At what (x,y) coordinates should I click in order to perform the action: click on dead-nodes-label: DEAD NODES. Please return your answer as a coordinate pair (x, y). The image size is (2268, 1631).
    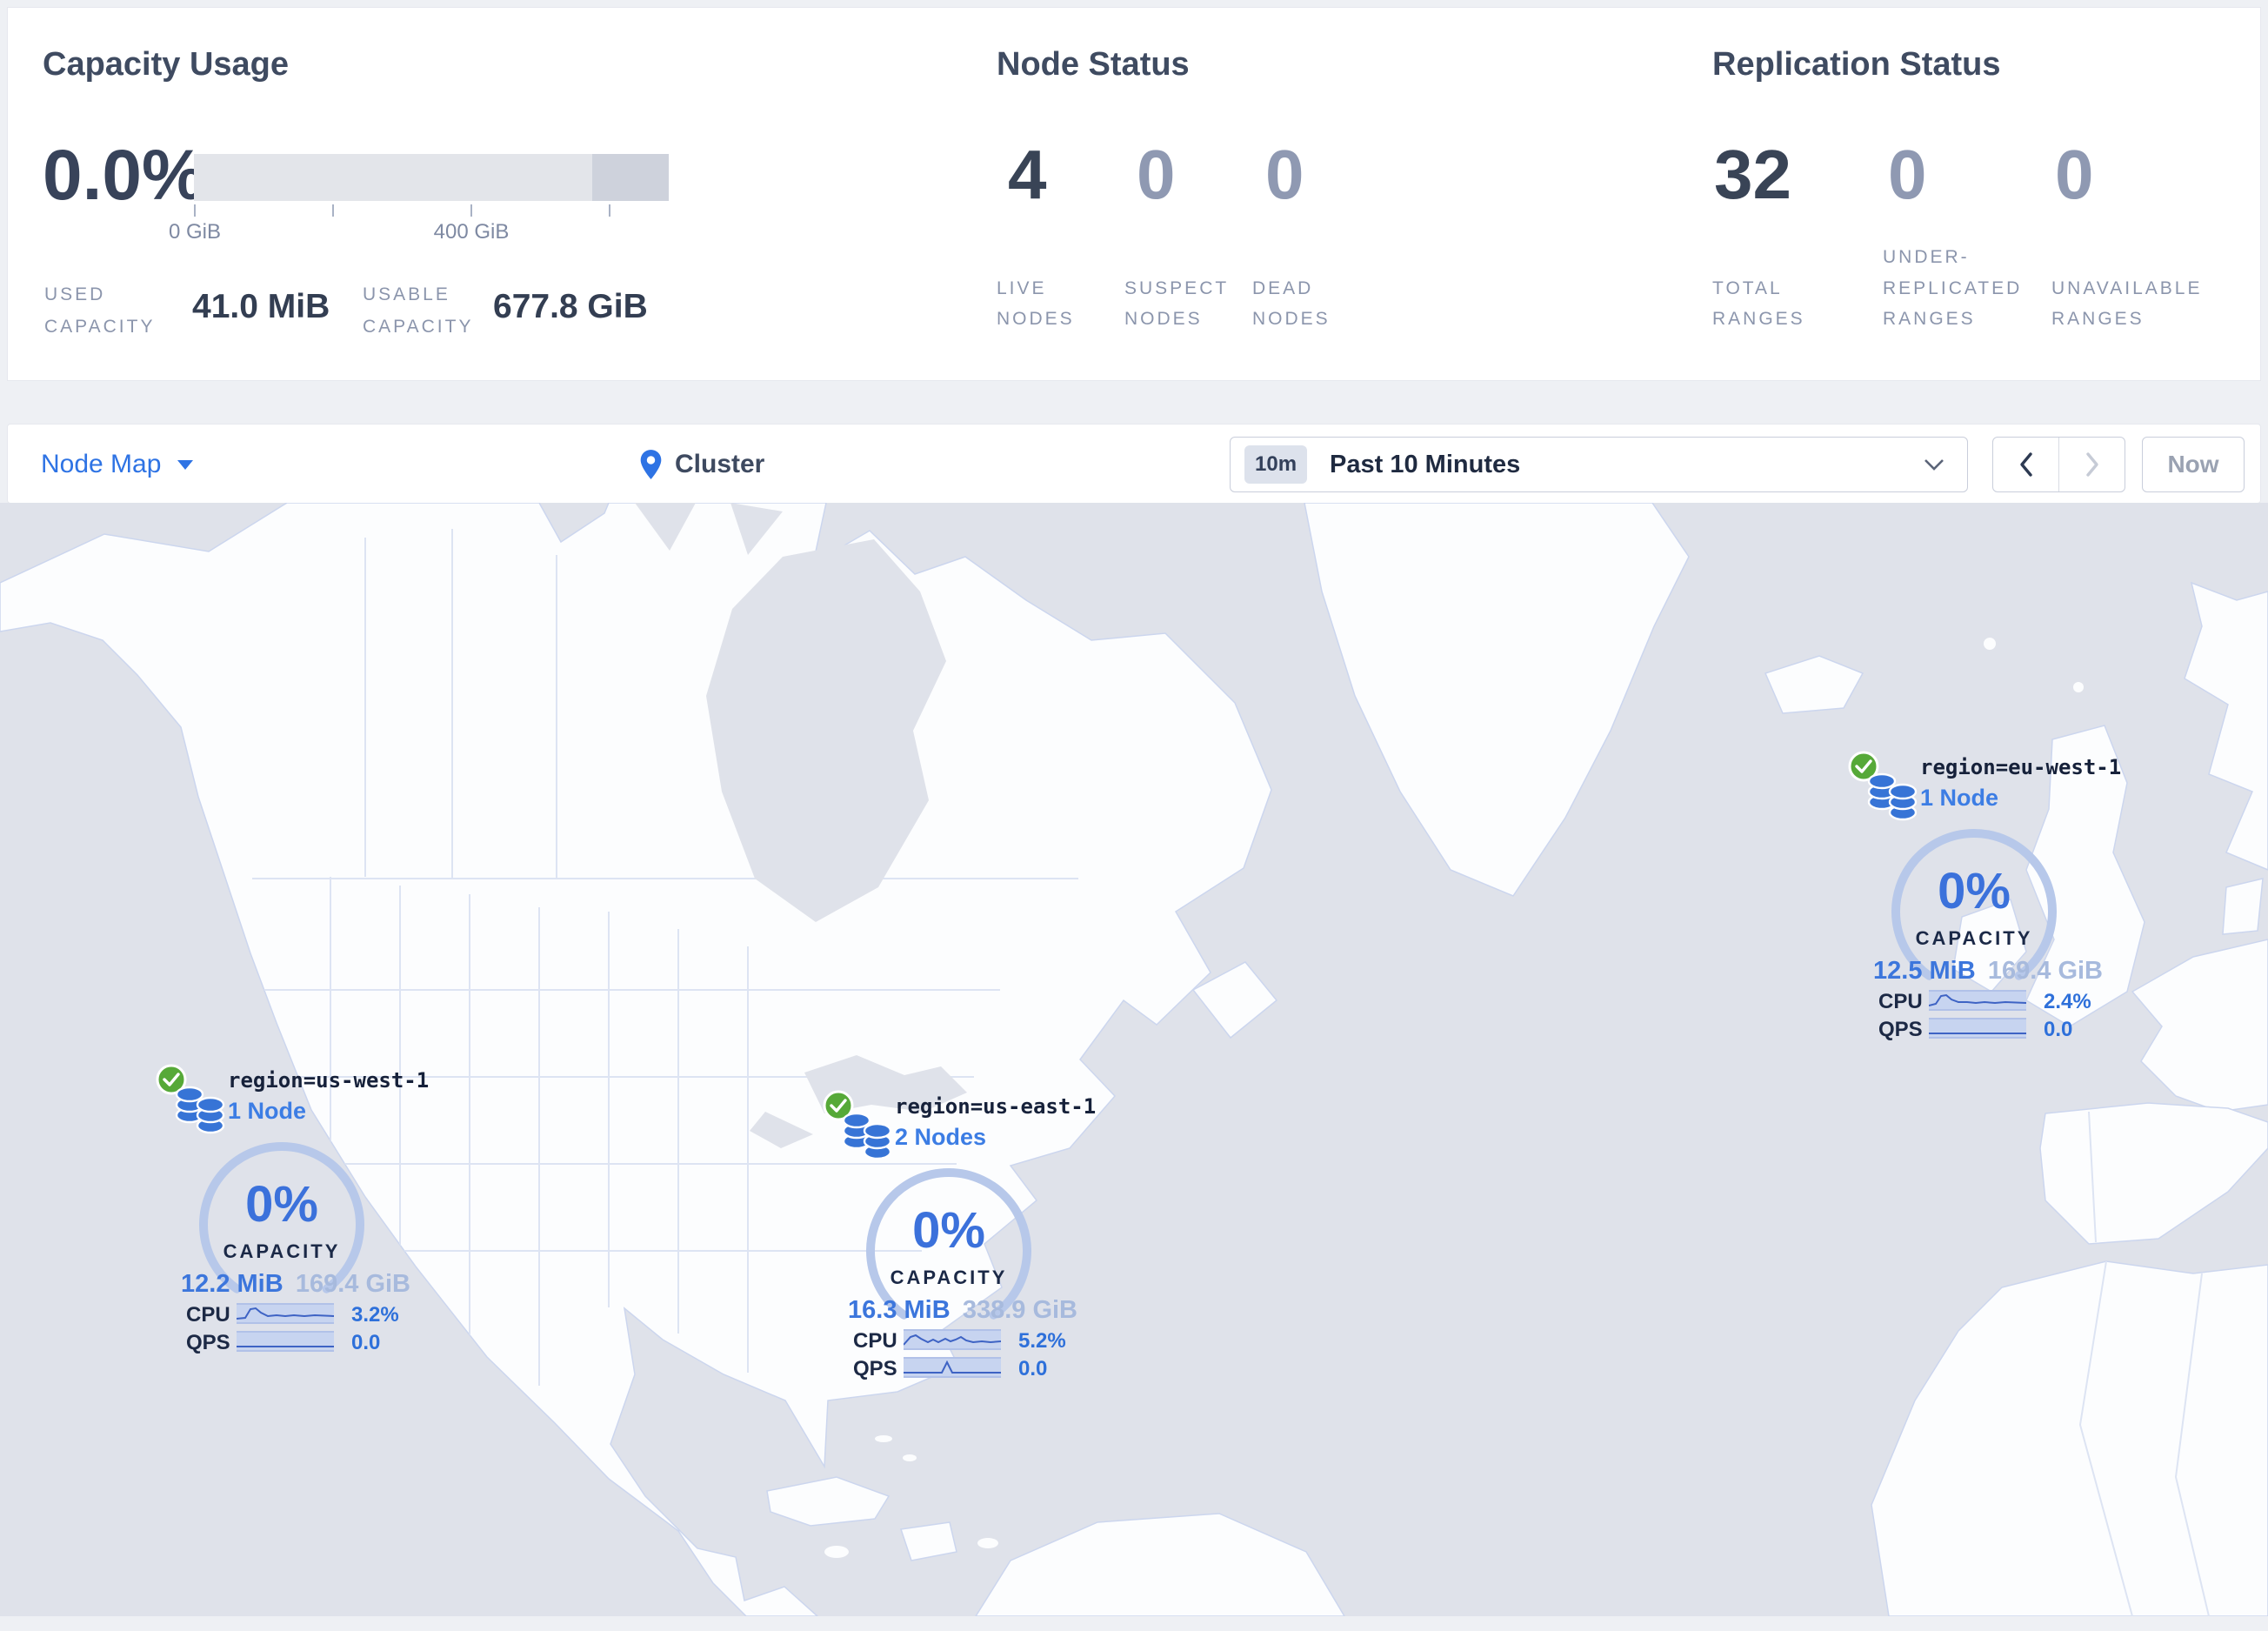
    Looking at the image, I should click on (1291, 303).